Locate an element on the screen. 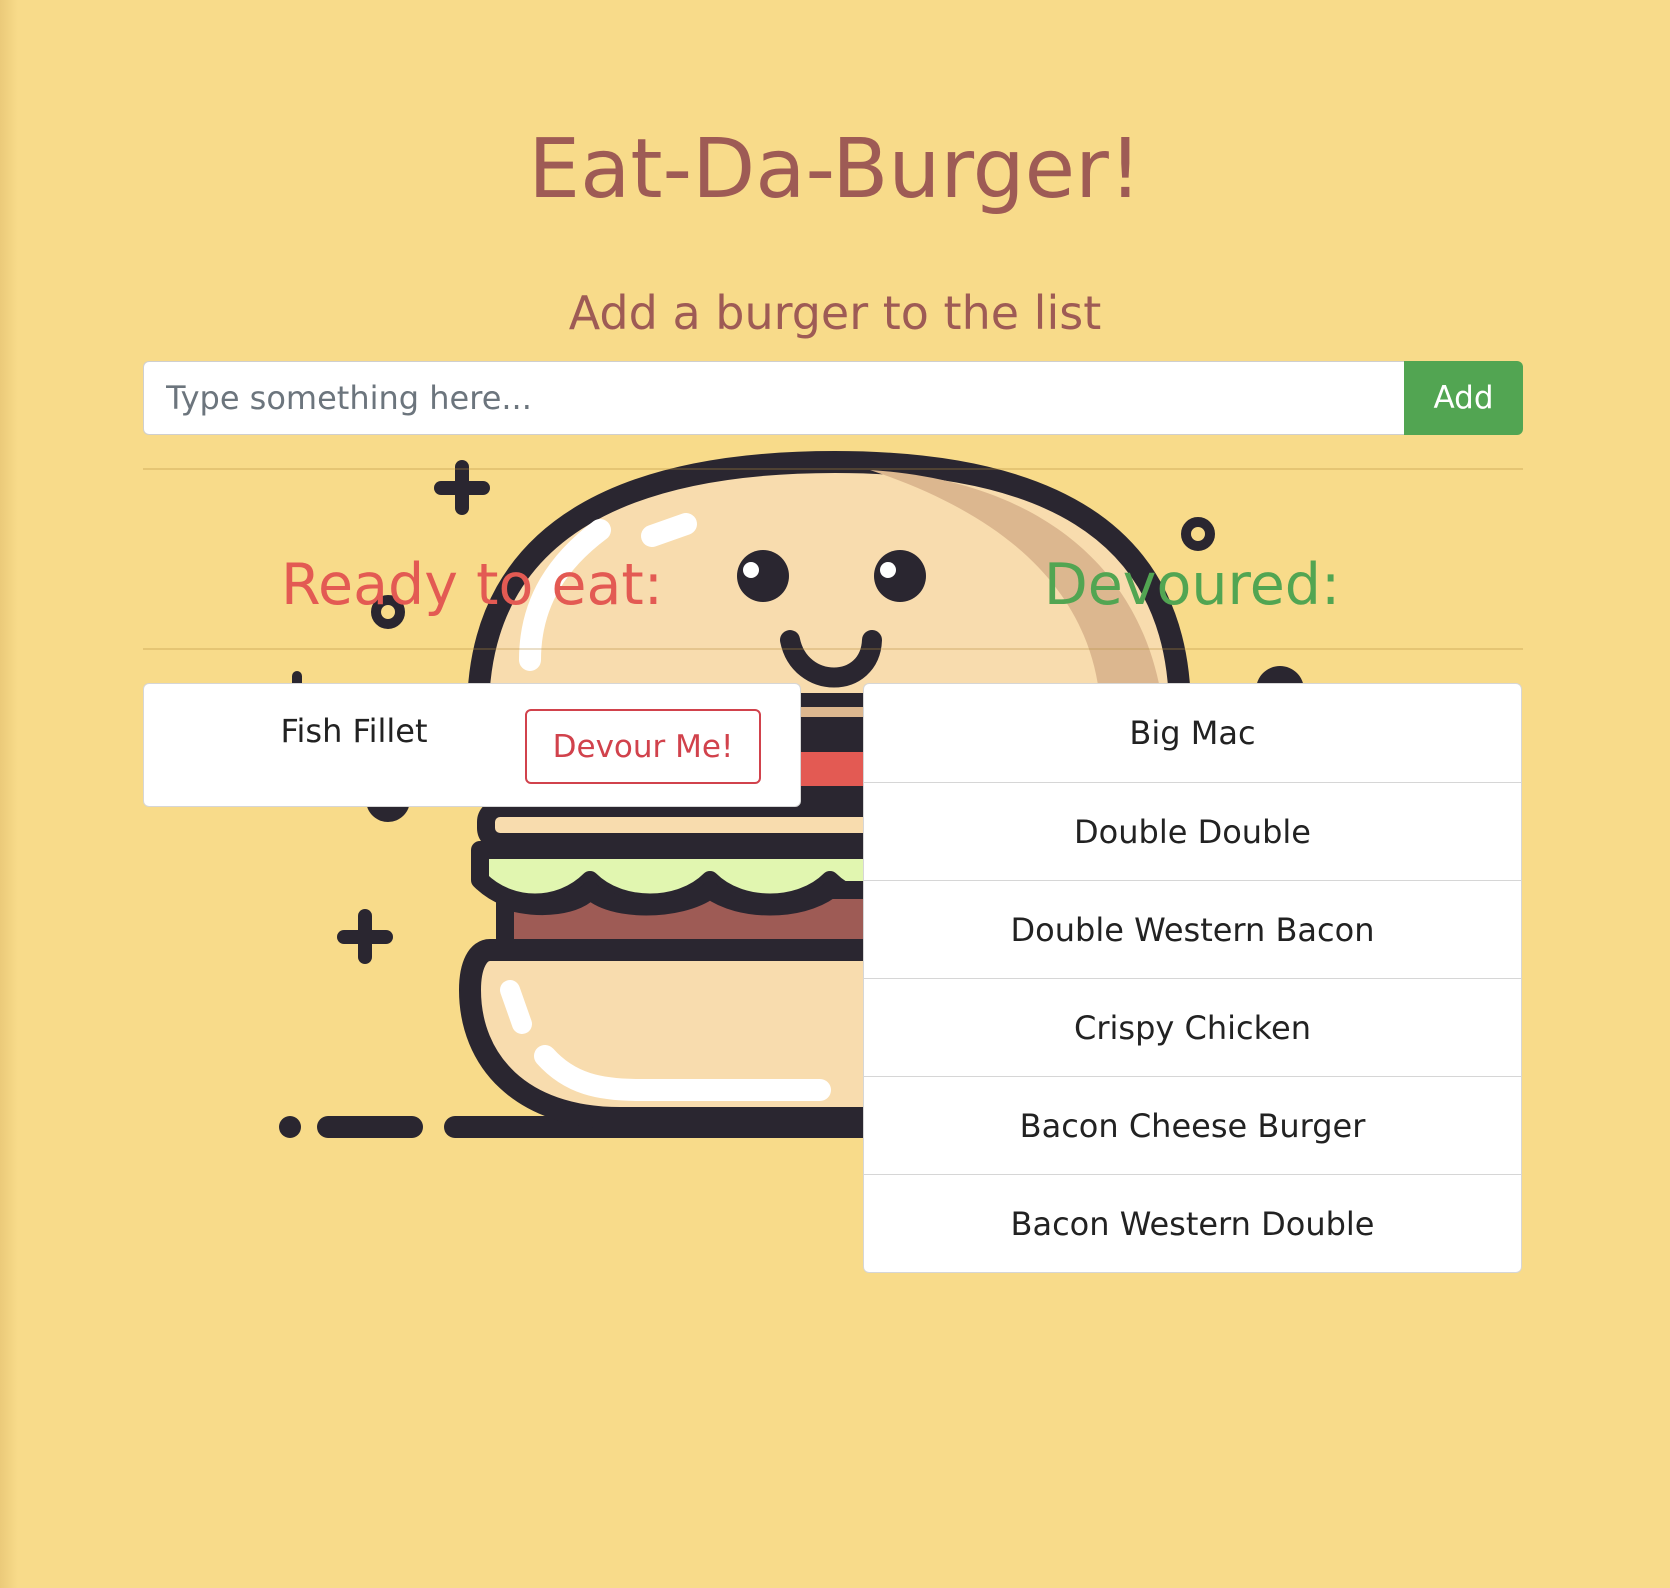 Image resolution: width=1670 pixels, height=1588 pixels. page-title: Eat-Da-Burger! is located at coordinates (835, 169).